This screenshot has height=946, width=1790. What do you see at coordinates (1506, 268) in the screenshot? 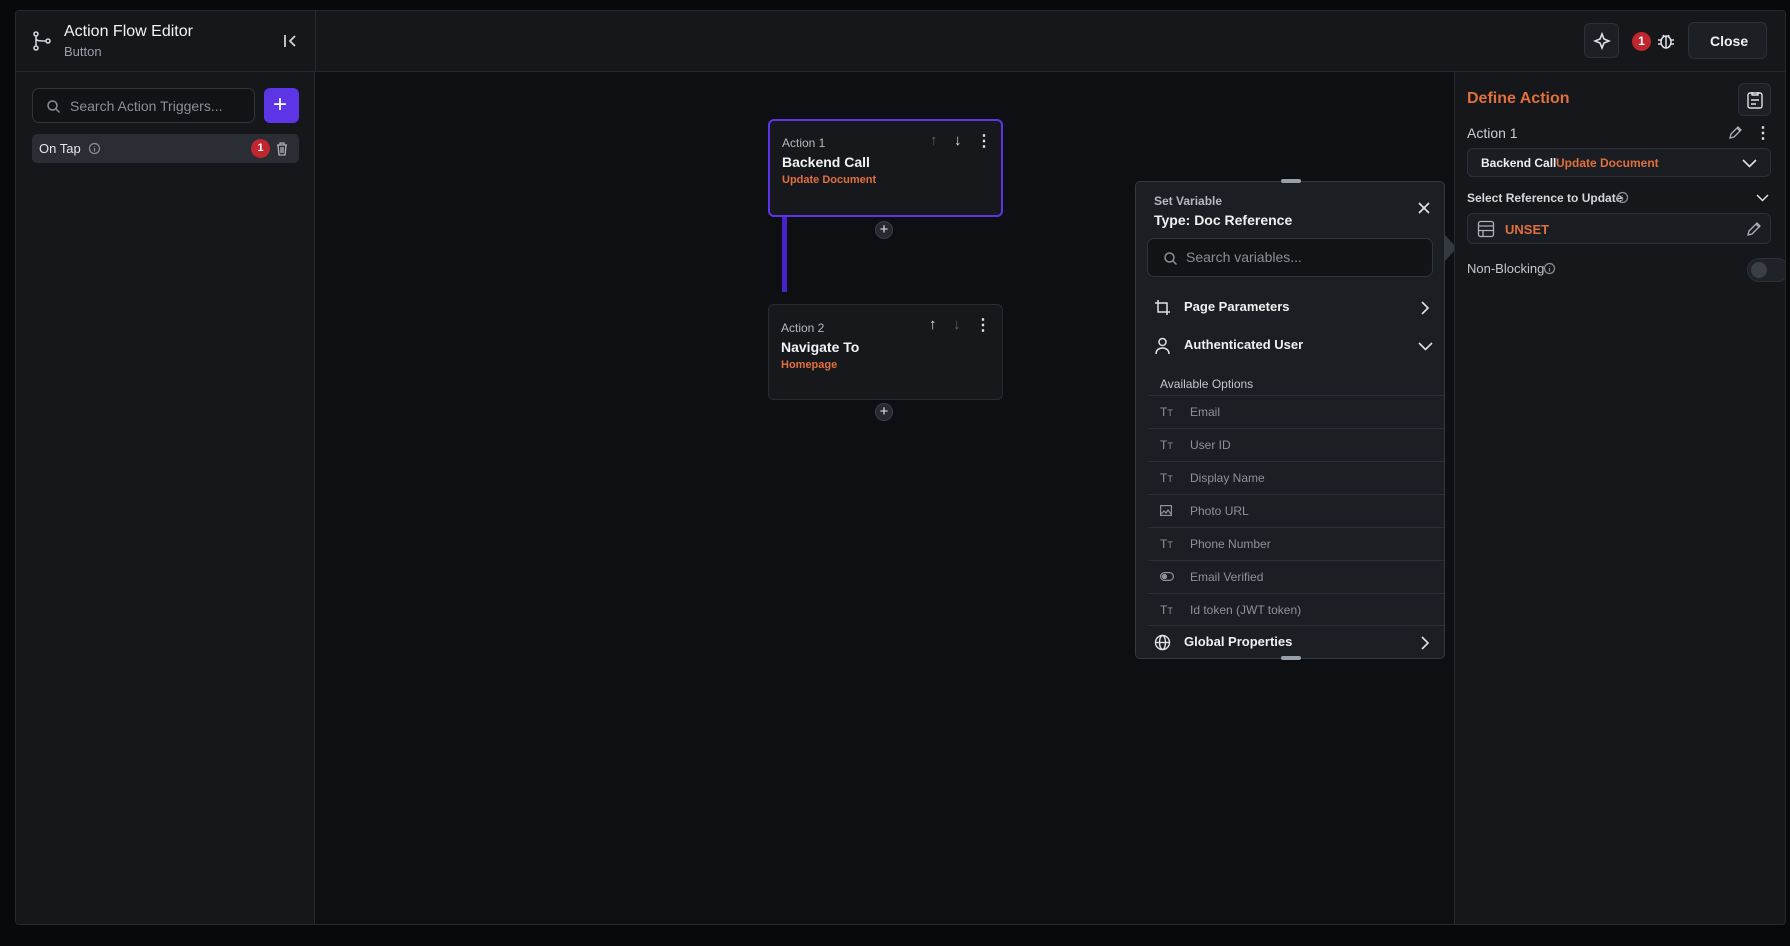
I see `non-blocking-label: Non-Blocking` at bounding box center [1506, 268].